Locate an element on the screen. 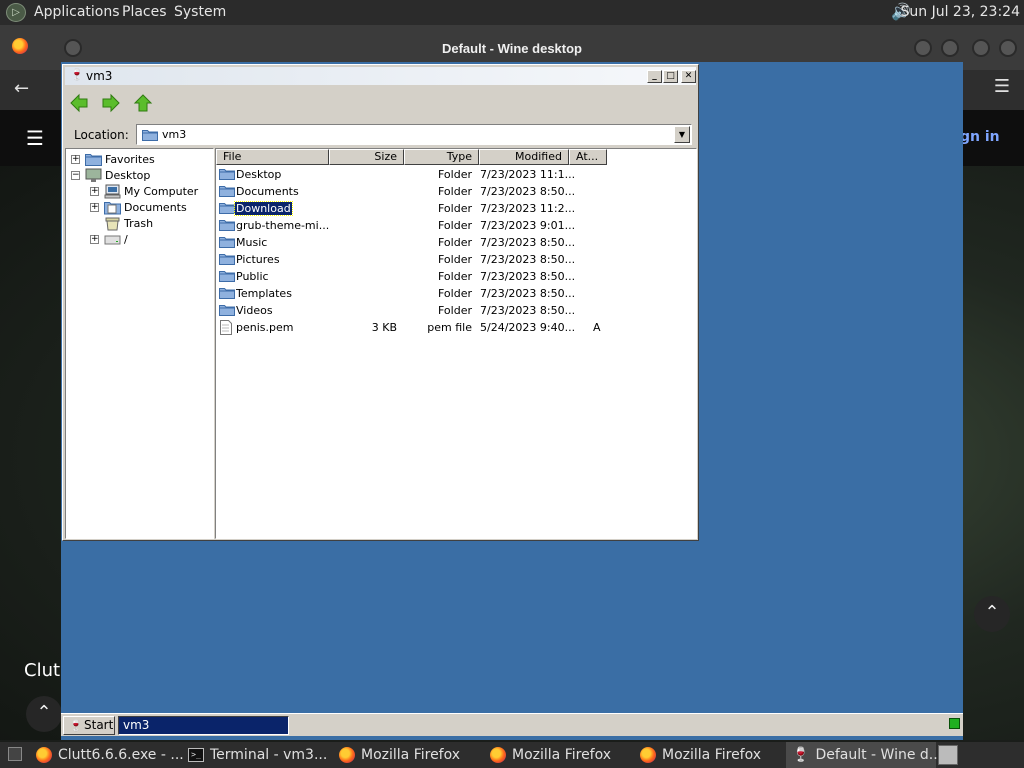 Image resolution: width=1024 pixels, height=768 pixels. column-header-size: Size is located at coordinates (366, 157).